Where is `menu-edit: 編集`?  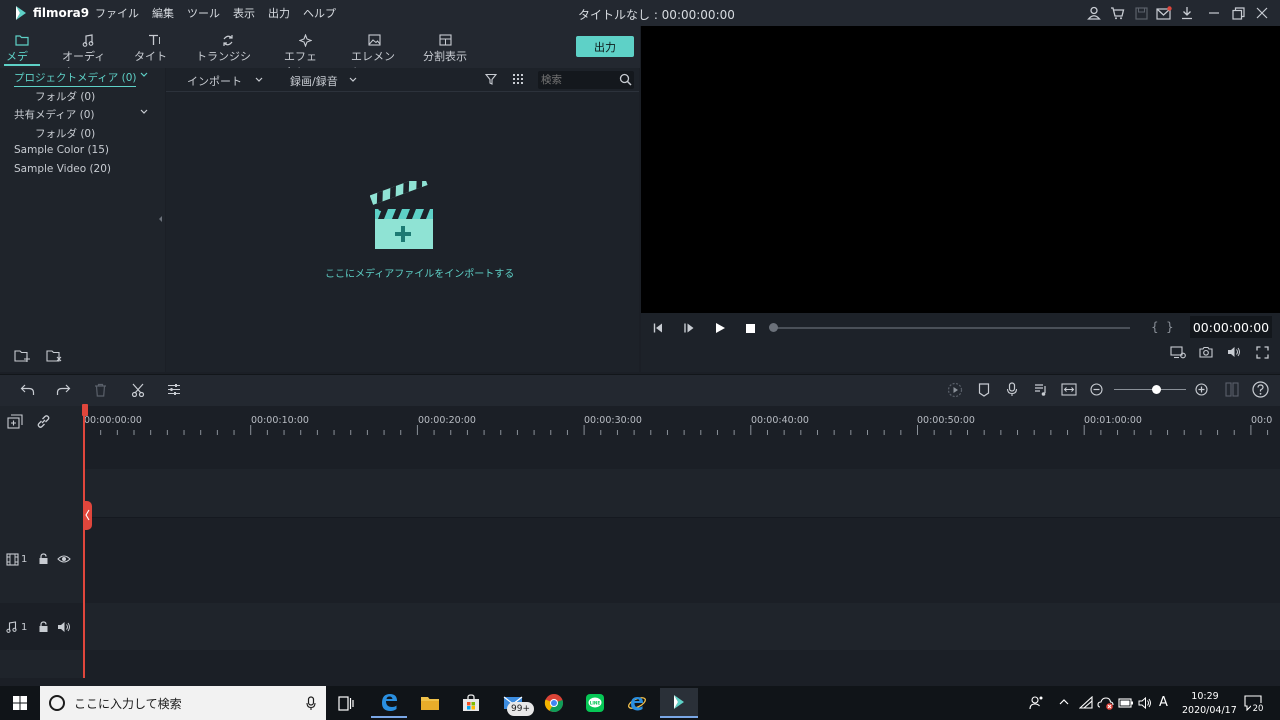
menu-edit: 編集 is located at coordinates (163, 13).